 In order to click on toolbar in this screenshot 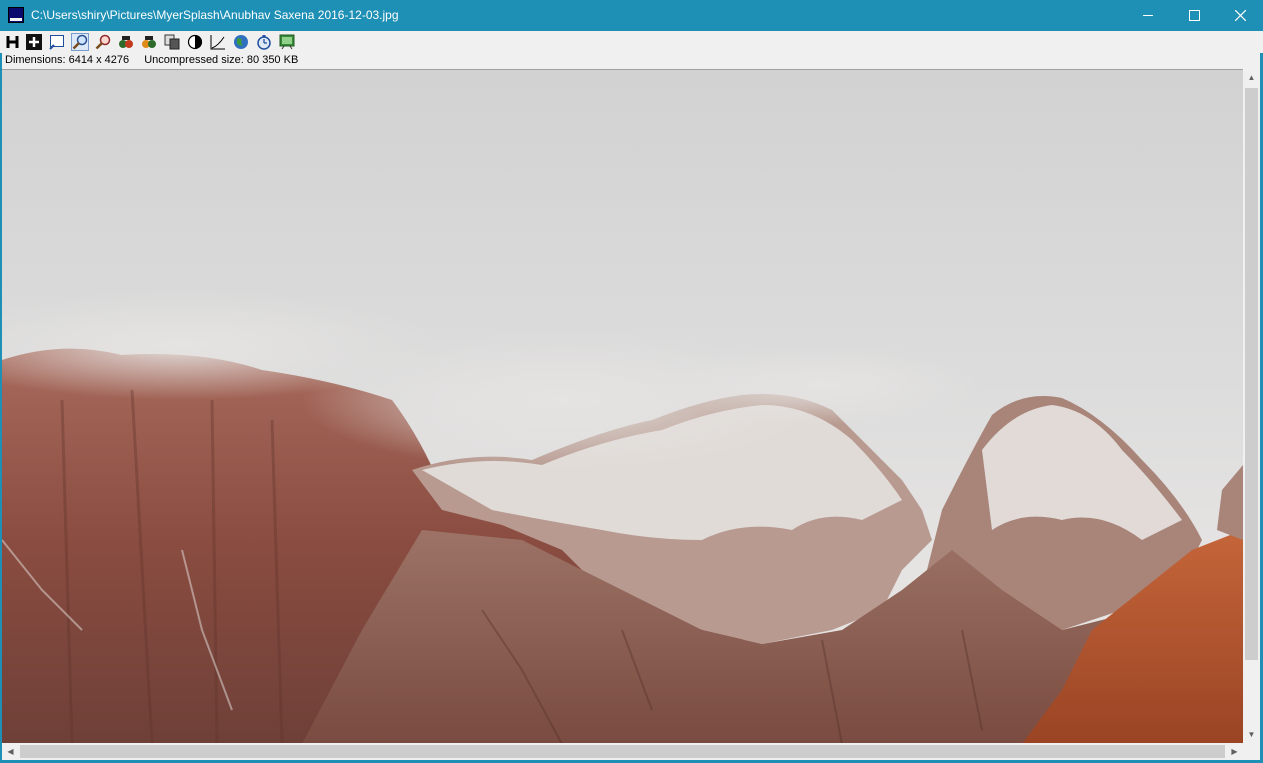, I will do `click(631, 42)`.